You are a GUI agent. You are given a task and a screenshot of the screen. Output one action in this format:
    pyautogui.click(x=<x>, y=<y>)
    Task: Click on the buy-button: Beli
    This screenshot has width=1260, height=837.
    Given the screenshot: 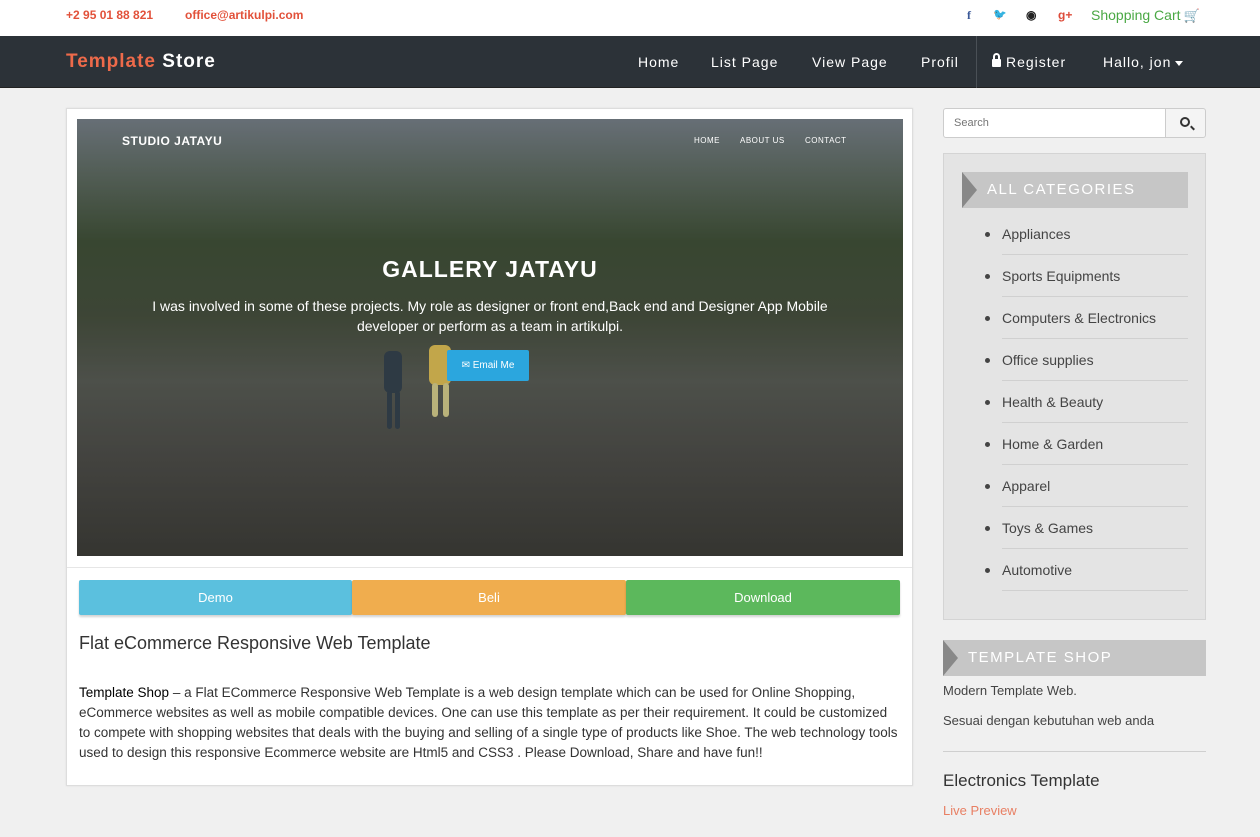 What is the action you would take?
    pyautogui.click(x=489, y=597)
    